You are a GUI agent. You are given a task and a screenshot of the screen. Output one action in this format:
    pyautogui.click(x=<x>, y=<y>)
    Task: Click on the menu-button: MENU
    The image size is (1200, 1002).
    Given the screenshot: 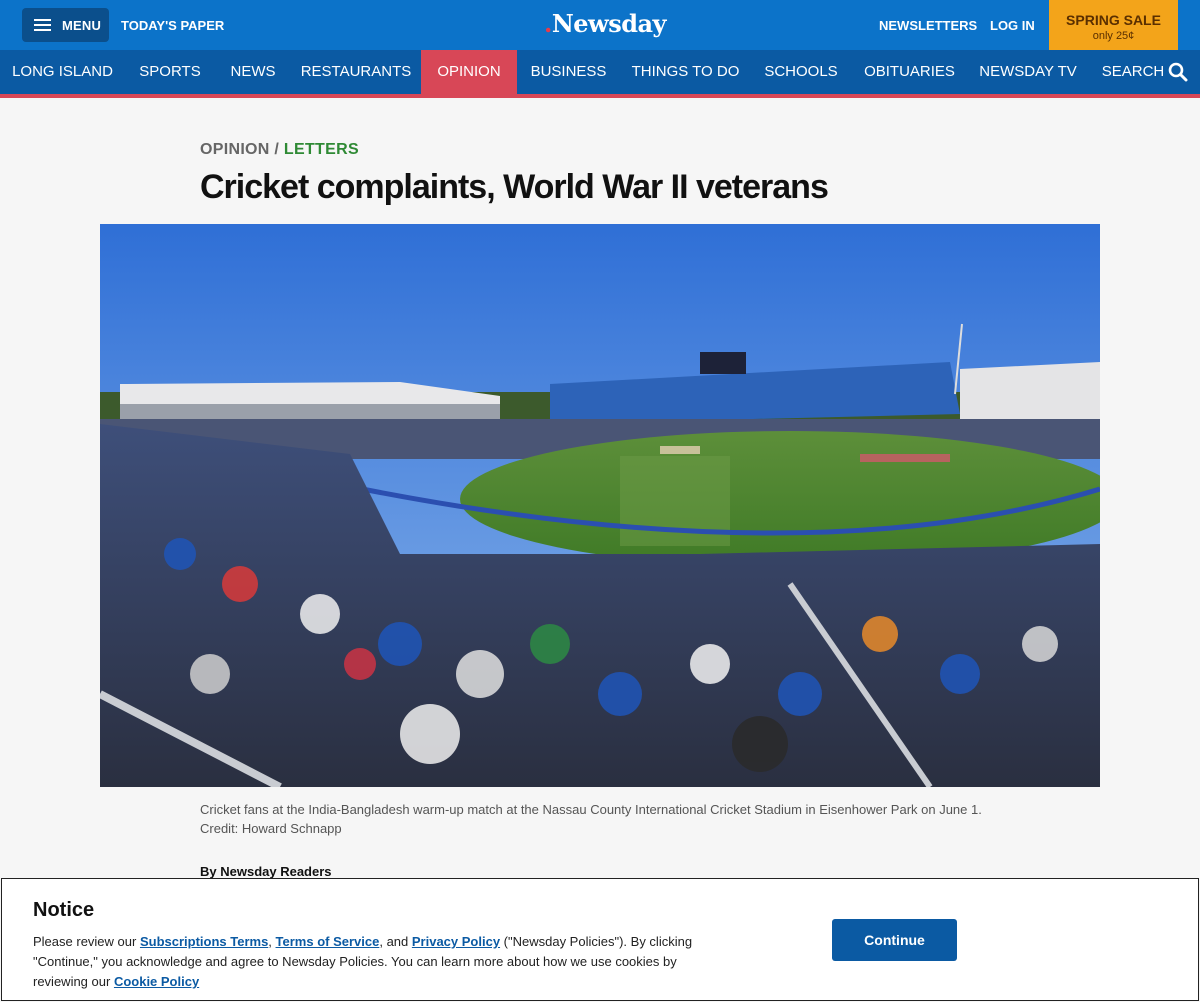 What is the action you would take?
    pyautogui.click(x=65, y=25)
    